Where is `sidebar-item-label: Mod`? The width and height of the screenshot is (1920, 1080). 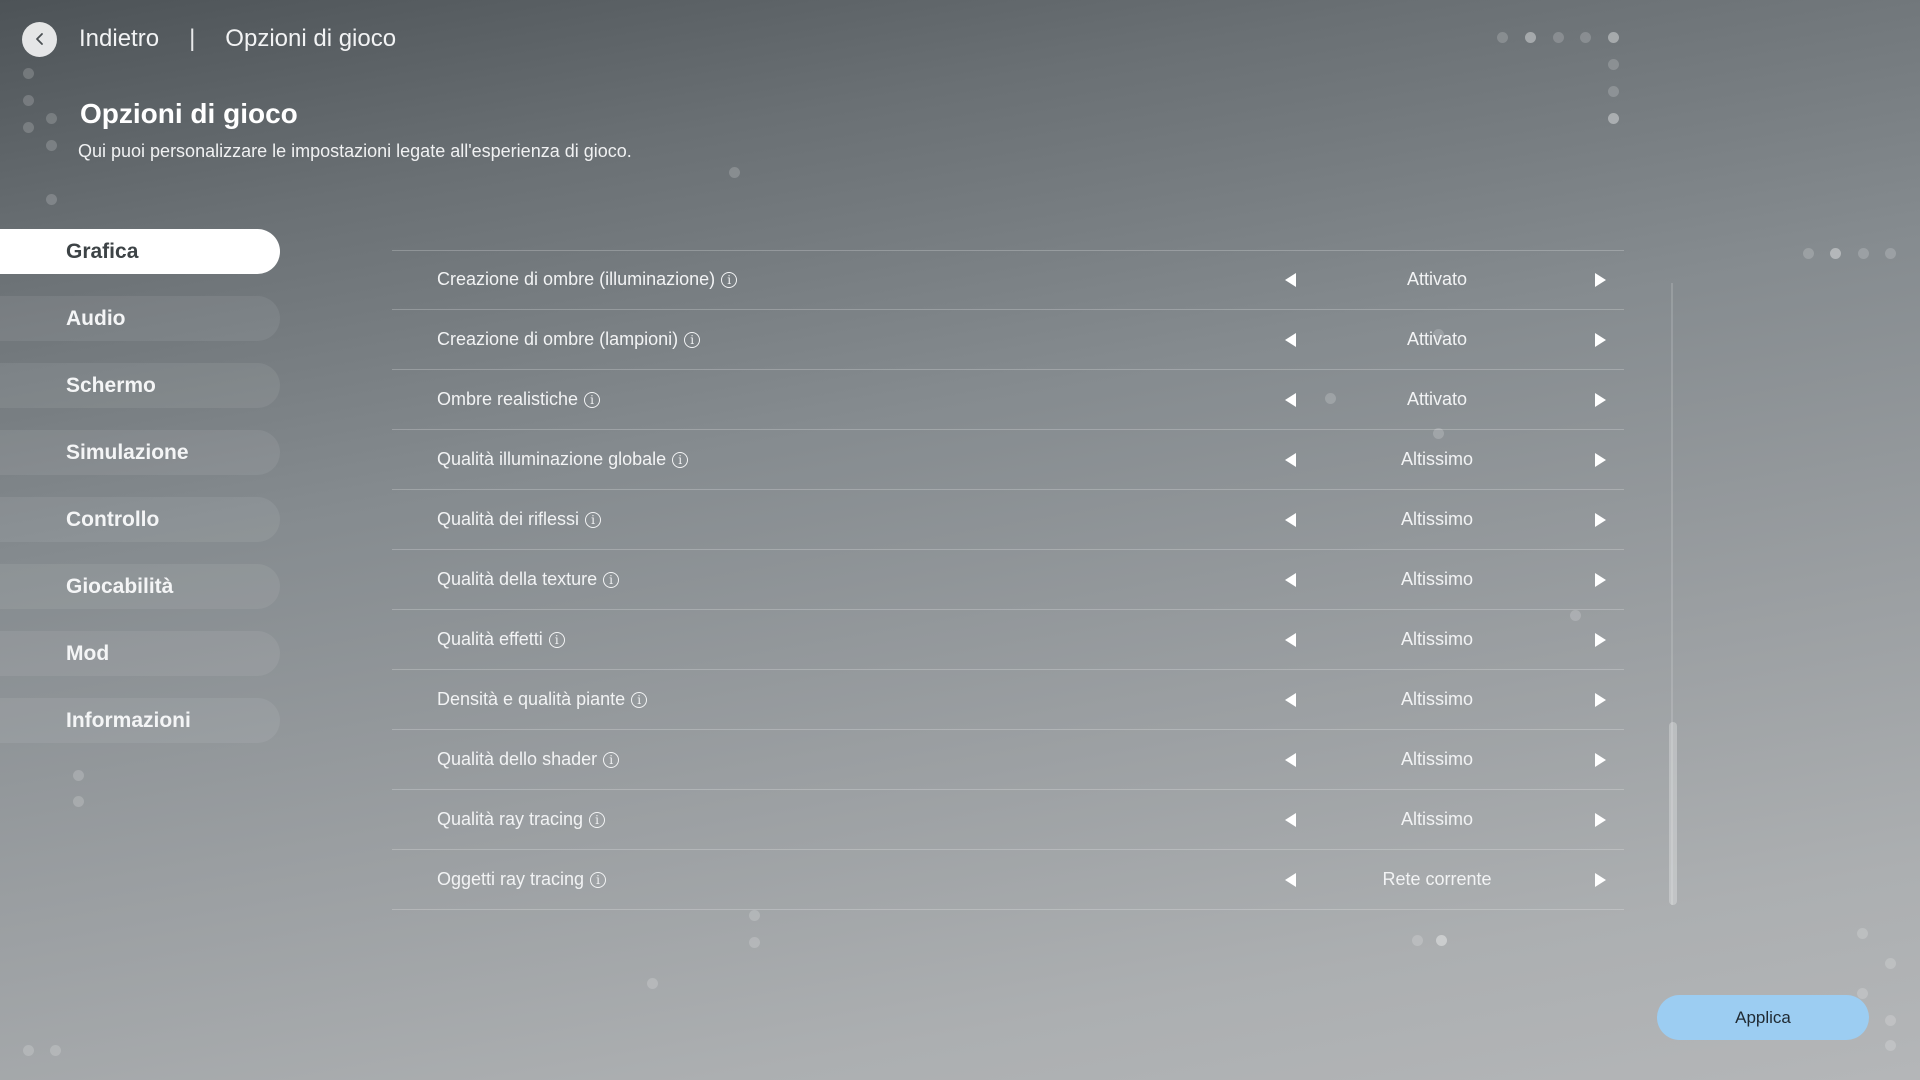 sidebar-item-label: Mod is located at coordinates (88, 653).